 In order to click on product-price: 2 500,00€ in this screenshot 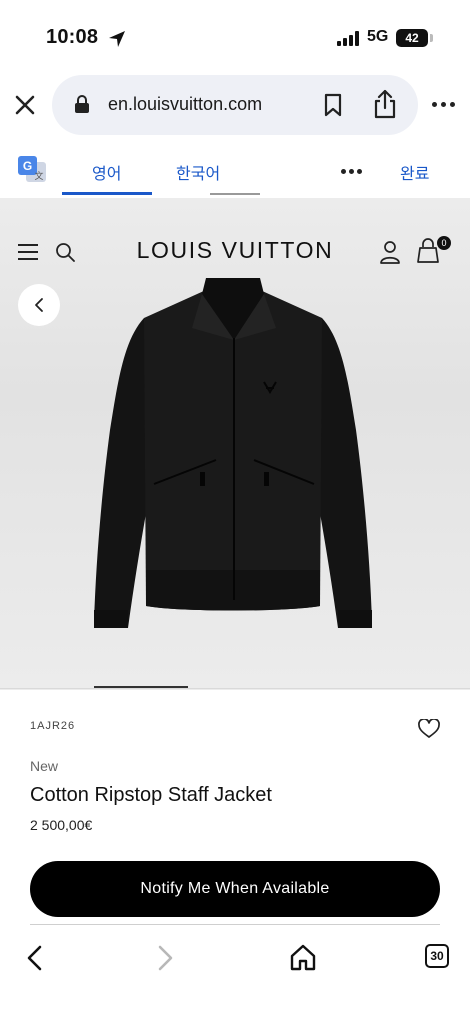, I will do `click(61, 825)`.